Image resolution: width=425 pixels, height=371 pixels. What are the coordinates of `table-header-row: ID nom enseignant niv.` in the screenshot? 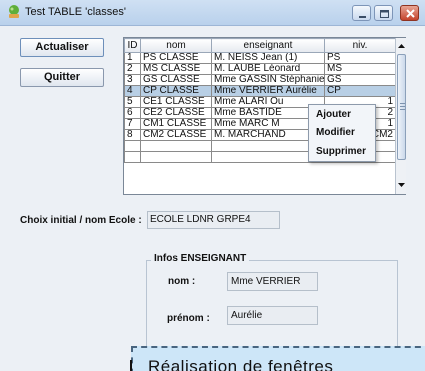 It's located at (260, 45).